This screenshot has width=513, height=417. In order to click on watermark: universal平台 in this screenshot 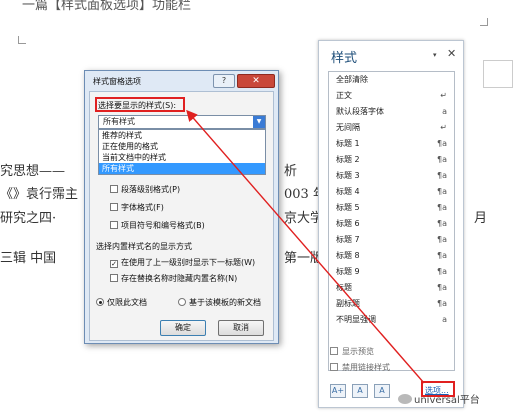, I will do `click(439, 398)`.